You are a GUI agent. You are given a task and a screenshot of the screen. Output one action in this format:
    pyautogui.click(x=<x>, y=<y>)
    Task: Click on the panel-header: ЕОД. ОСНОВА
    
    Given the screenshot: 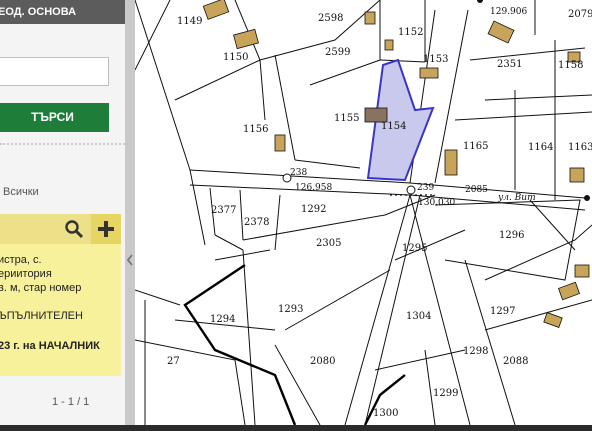 What is the action you would take?
    pyautogui.click(x=62, y=12)
    